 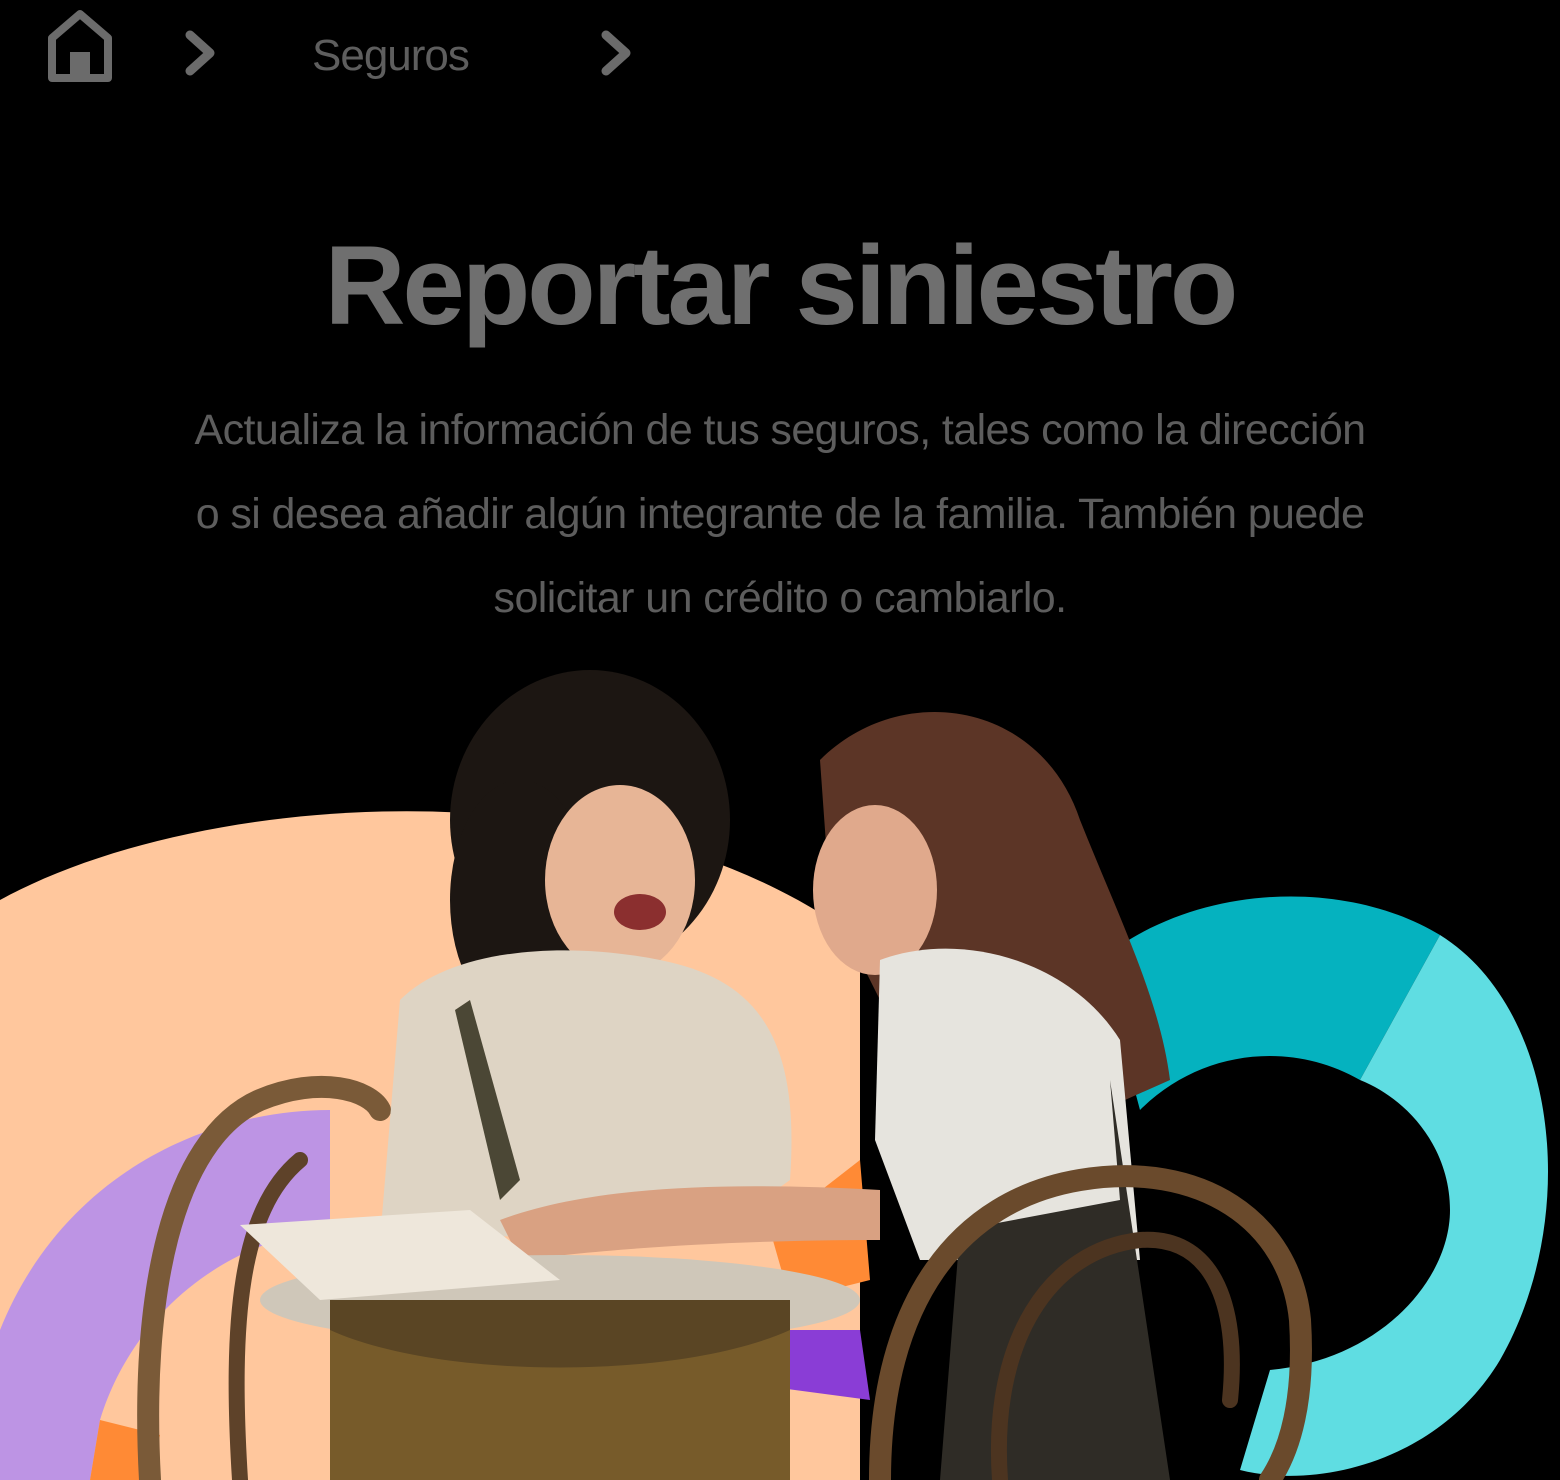 What do you see at coordinates (391, 56) in the screenshot?
I see `breadcrumb-item-seguros: Seguros` at bounding box center [391, 56].